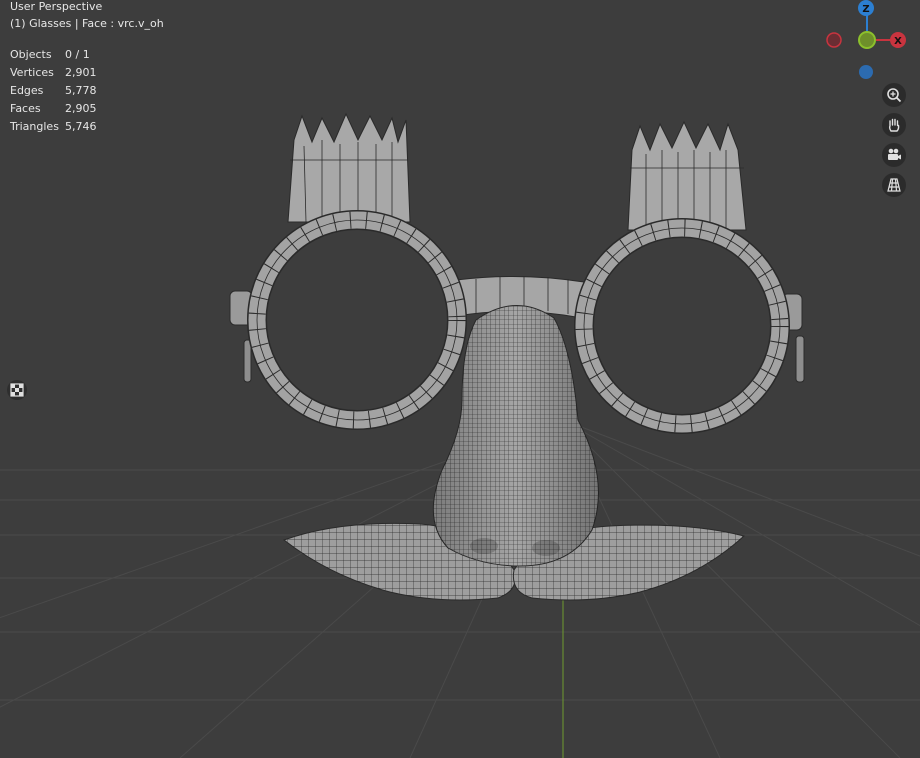  I want to click on eyebrow-left, so click(349, 167).